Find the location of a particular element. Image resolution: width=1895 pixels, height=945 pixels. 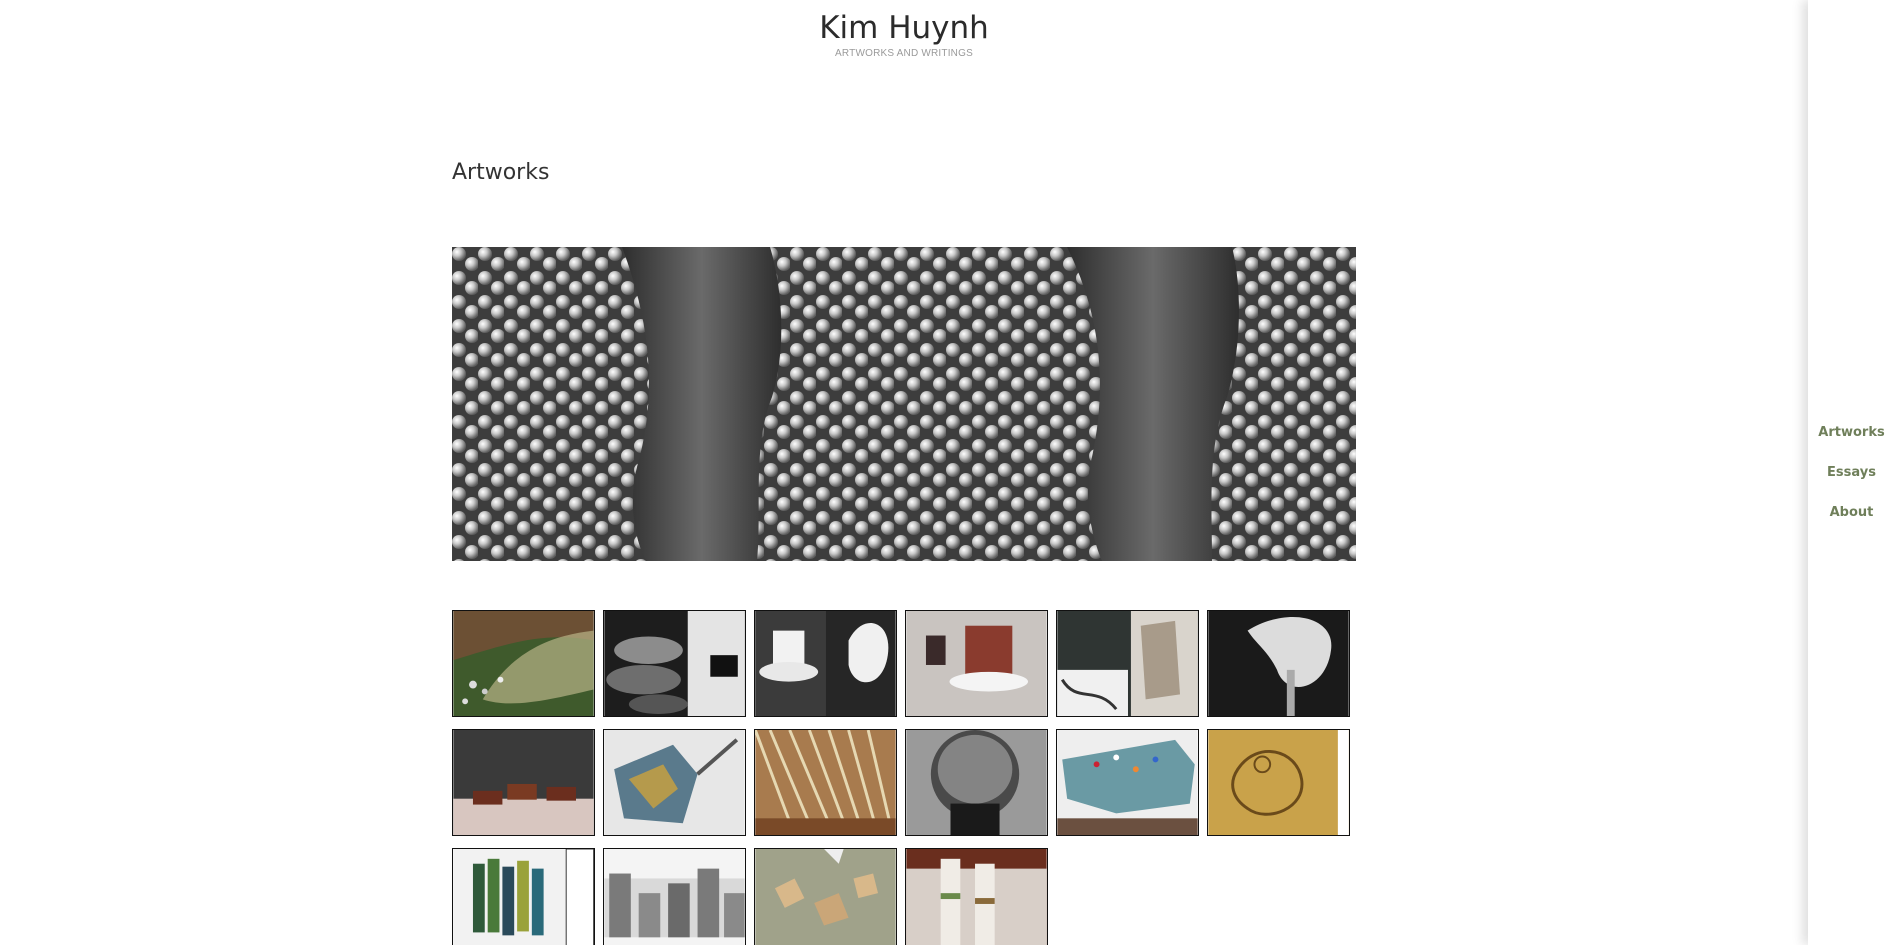

page-heading: Artworks is located at coordinates (501, 172).